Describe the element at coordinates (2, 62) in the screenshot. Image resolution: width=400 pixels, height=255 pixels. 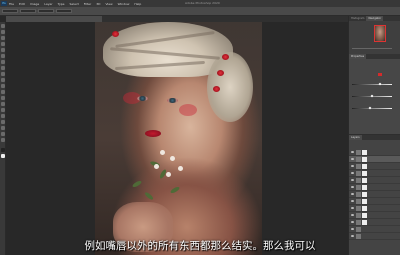
I see `healing-brush-tool-icon` at that location.